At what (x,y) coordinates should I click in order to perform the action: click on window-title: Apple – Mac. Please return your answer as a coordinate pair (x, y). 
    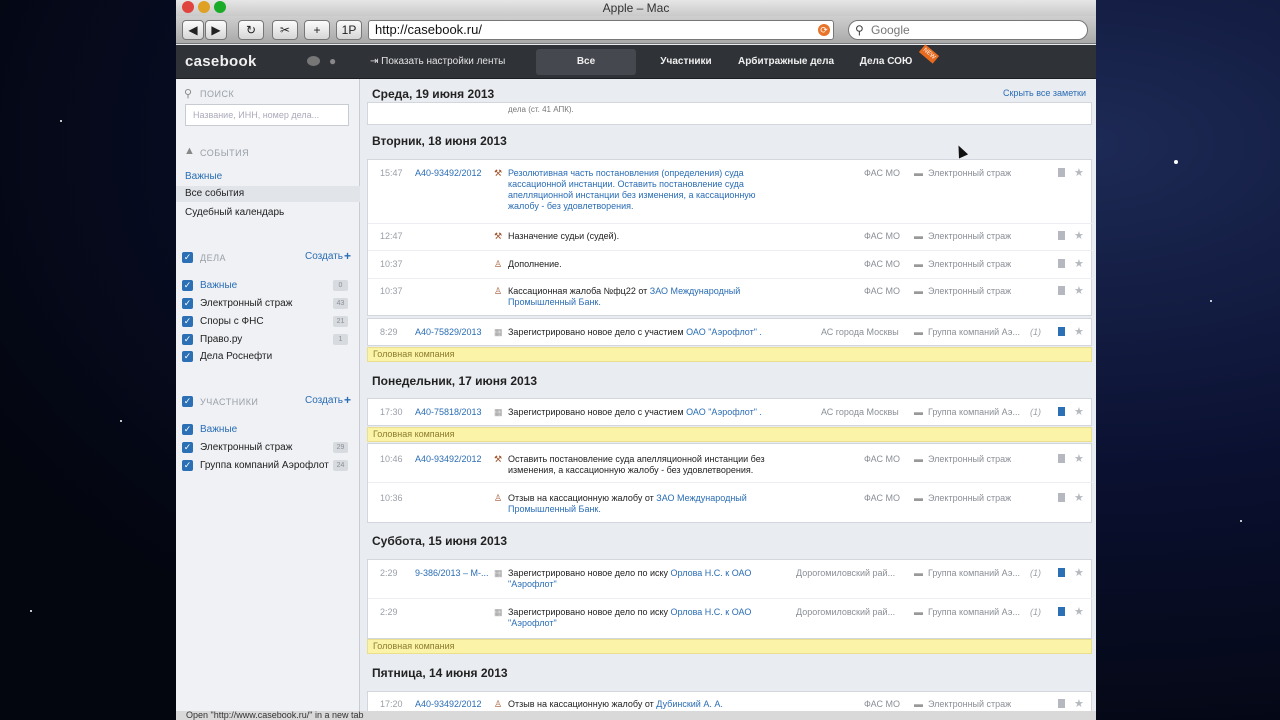
    Looking at the image, I should click on (636, 8).